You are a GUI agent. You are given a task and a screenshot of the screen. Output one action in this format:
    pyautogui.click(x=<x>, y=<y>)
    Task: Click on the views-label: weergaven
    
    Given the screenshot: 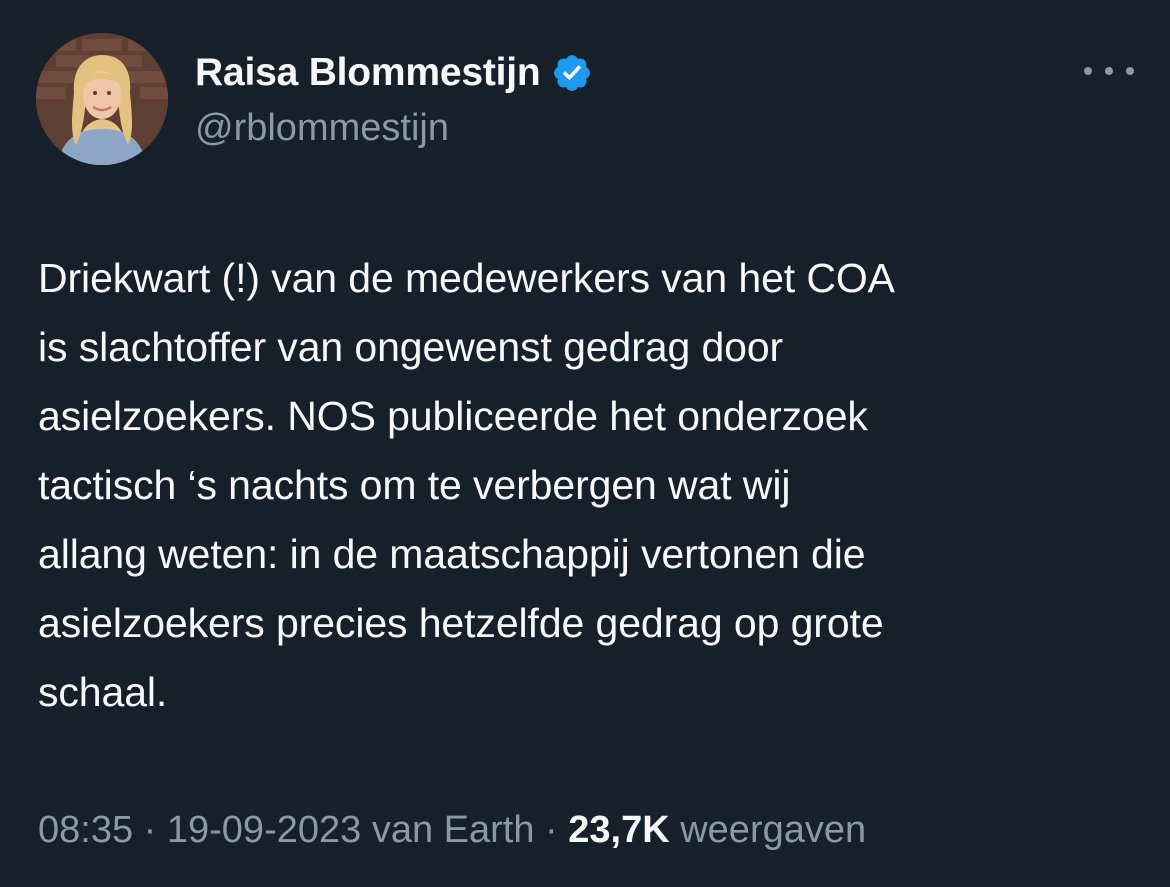 What is the action you would take?
    pyautogui.click(x=773, y=830)
    